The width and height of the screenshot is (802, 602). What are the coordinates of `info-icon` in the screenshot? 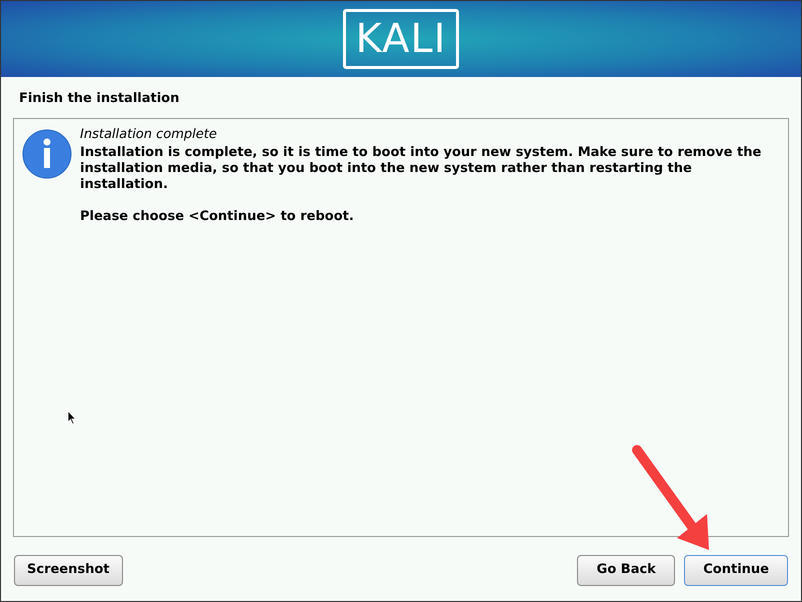 It's located at (47, 153).